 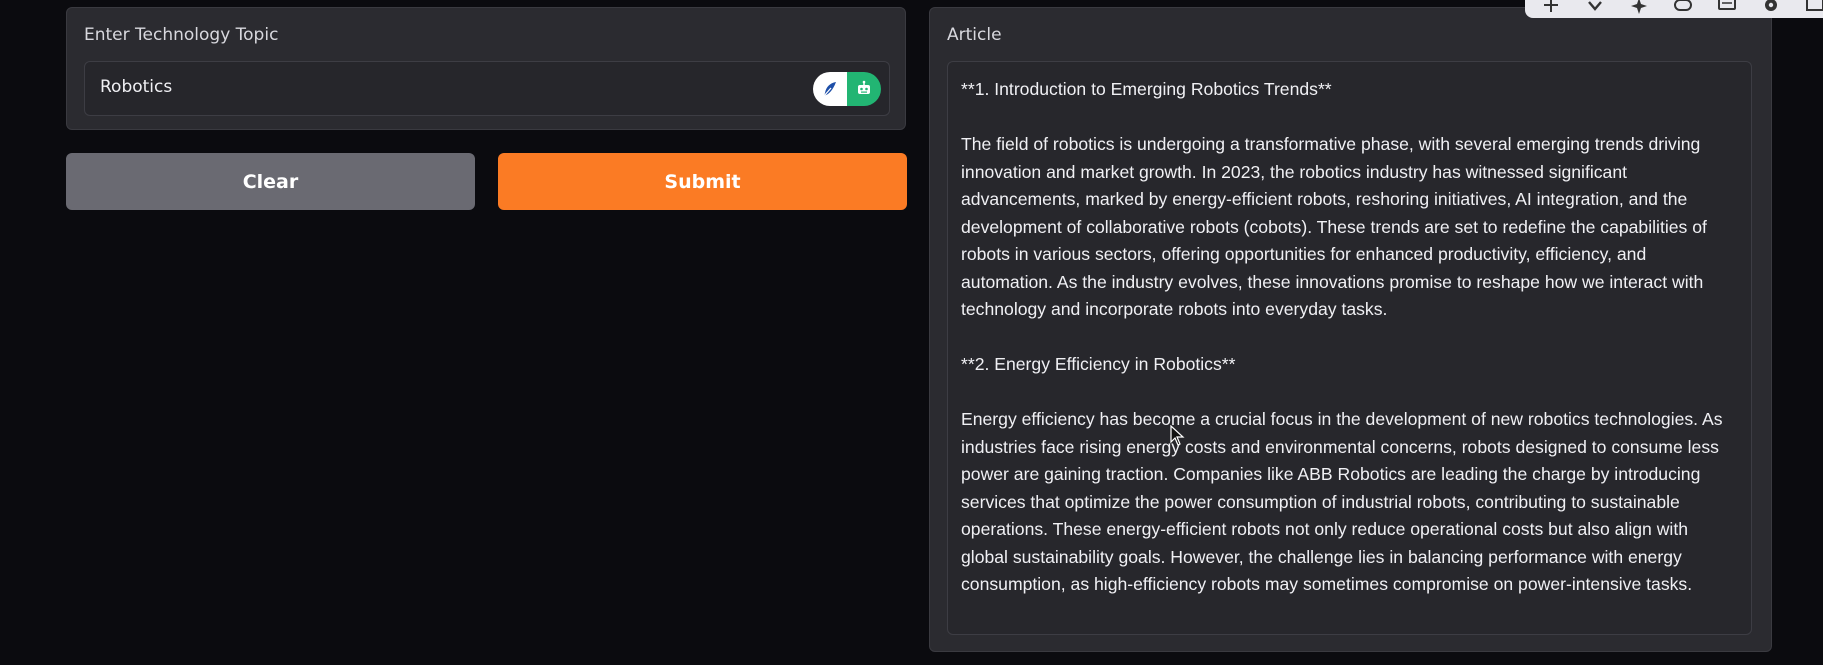 I want to click on article-heading-2: **2. Energy Efficiency in Robotics**, so click(x=1098, y=364).